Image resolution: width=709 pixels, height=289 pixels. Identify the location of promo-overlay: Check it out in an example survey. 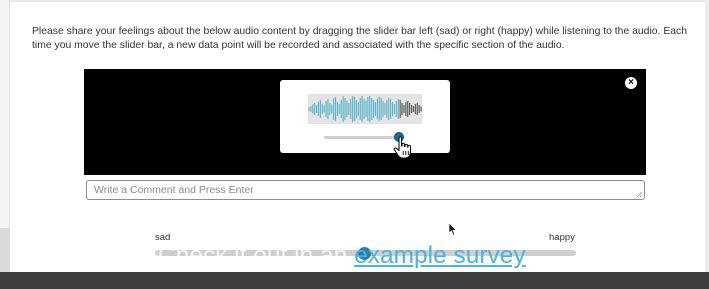
(342, 256).